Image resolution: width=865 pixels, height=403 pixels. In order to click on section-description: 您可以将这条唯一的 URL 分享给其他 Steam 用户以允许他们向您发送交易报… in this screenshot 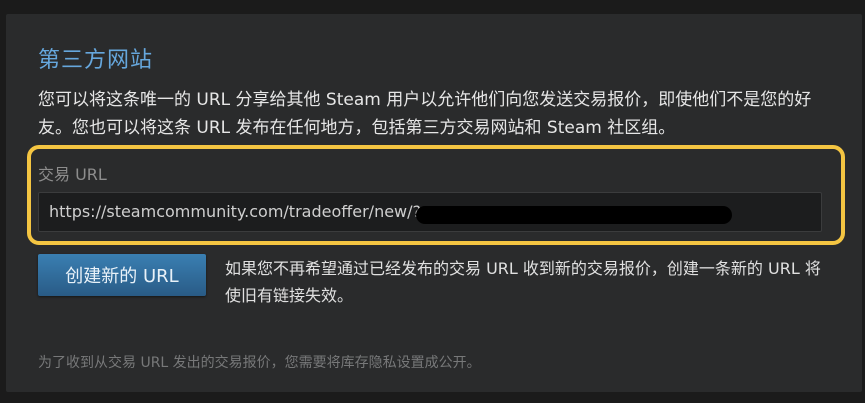, I will do `click(425, 114)`.